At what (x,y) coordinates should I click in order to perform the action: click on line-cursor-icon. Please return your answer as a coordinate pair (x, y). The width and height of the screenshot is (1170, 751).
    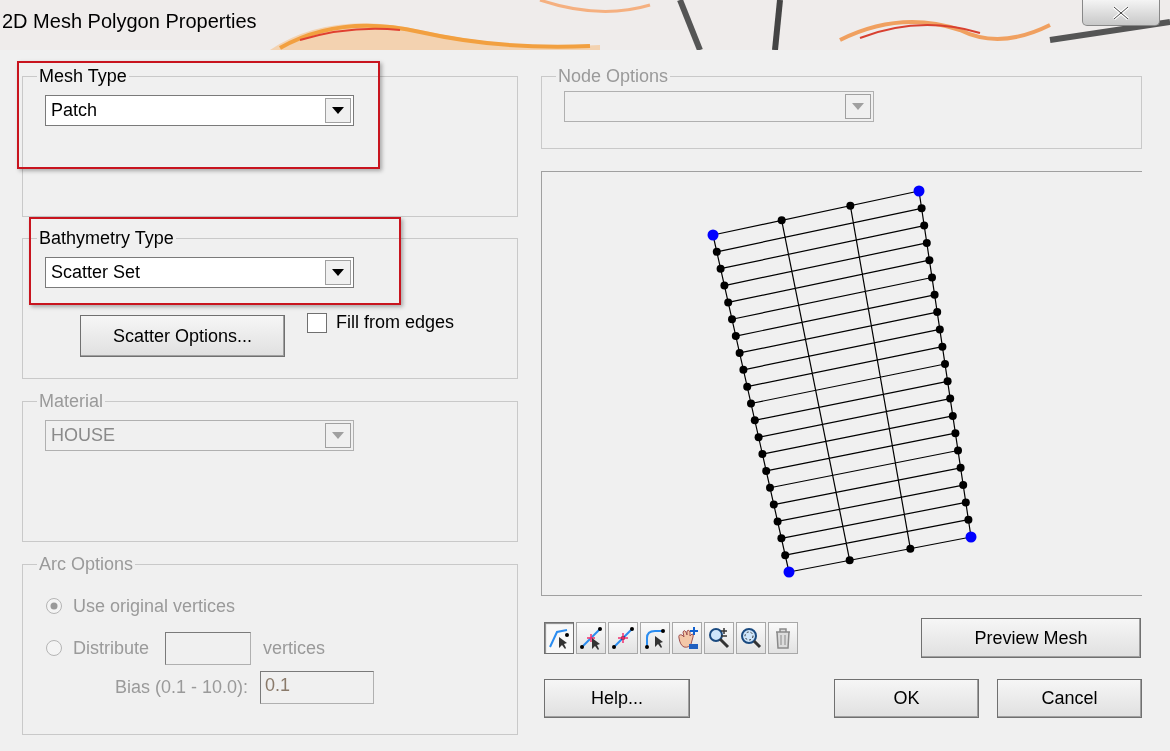
    Looking at the image, I should click on (559, 638).